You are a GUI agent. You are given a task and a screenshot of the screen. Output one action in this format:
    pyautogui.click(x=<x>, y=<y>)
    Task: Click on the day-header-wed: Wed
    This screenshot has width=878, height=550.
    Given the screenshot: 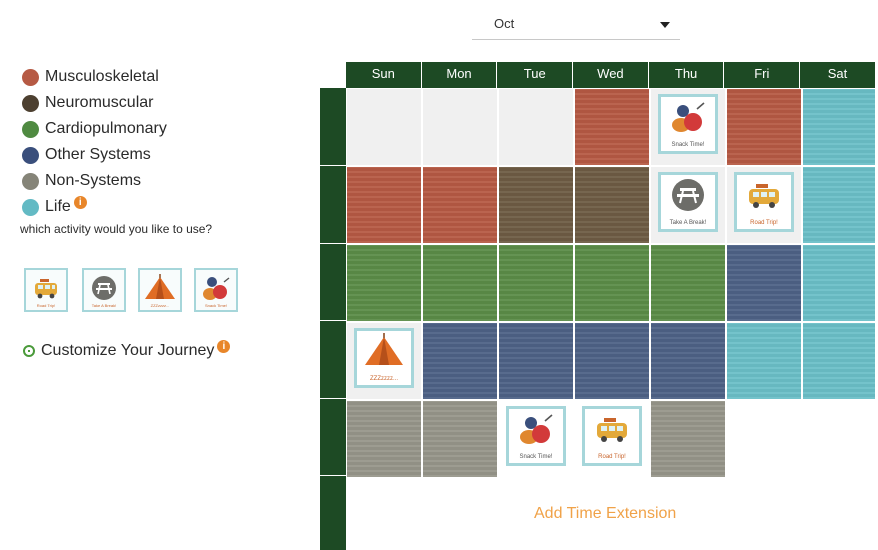 What is the action you would take?
    pyautogui.click(x=611, y=75)
    